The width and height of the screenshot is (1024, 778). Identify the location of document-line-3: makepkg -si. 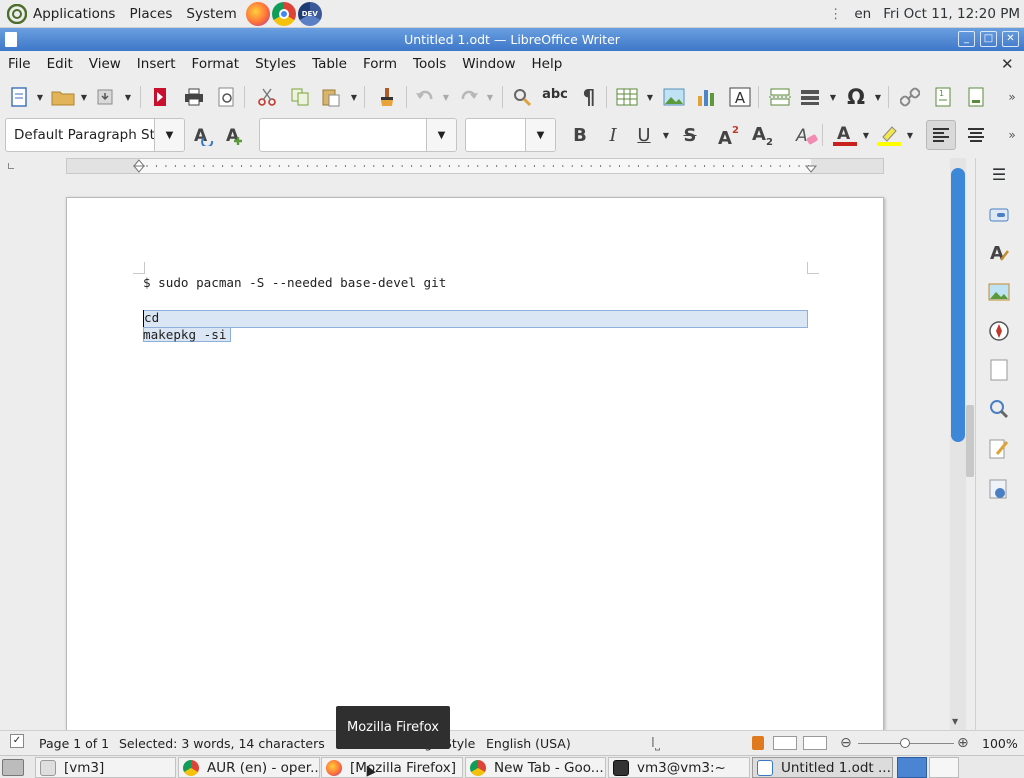
(184, 334).